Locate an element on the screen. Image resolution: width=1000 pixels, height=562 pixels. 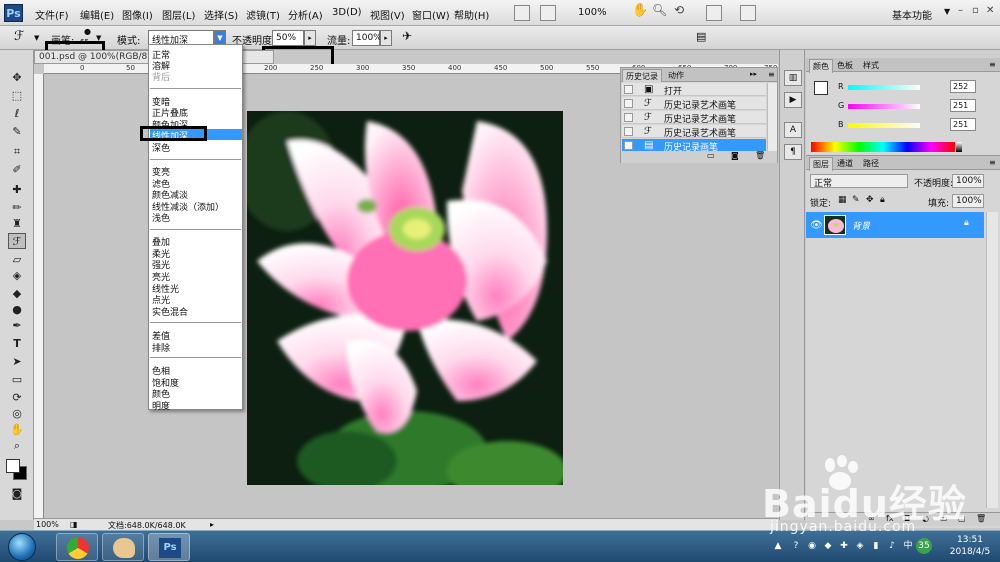
red-value-input: 252 is located at coordinates (963, 86).